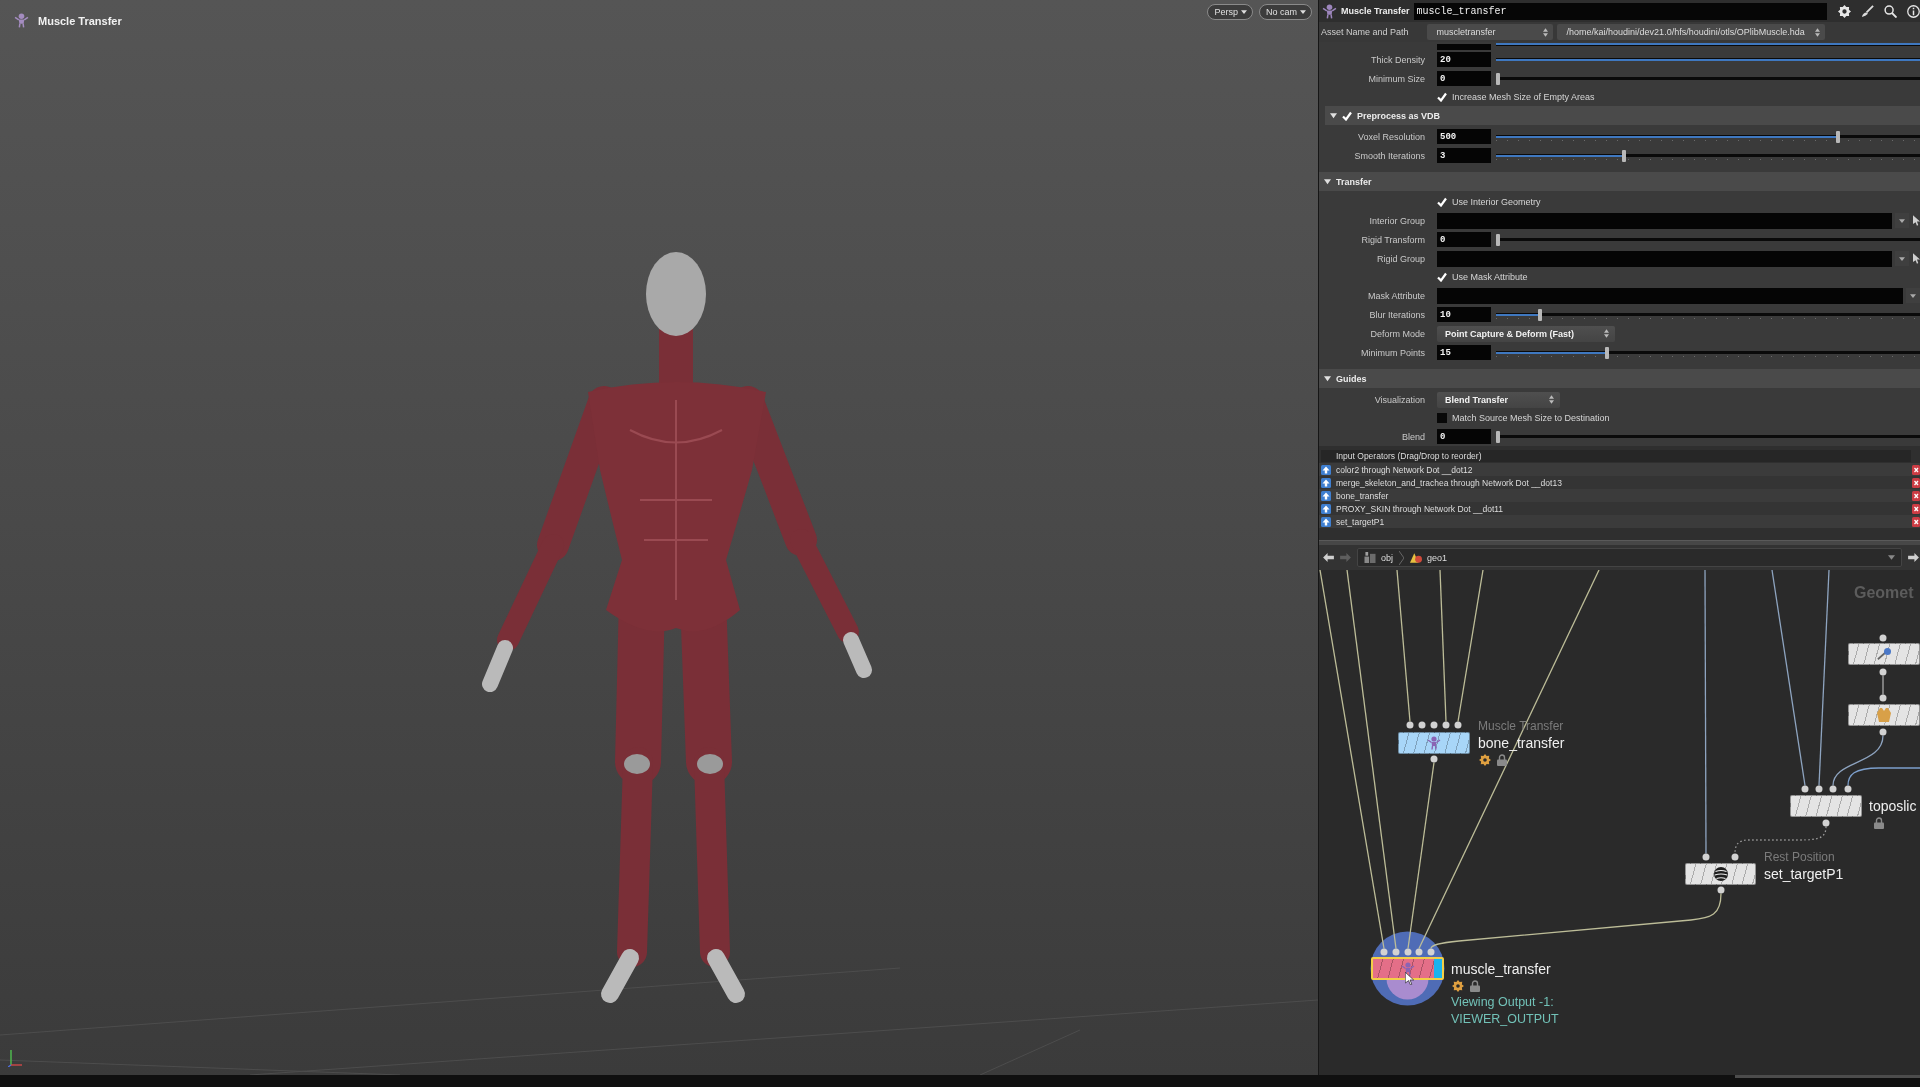  What do you see at coordinates (1913, 11) in the screenshot?
I see `info-icon` at bounding box center [1913, 11].